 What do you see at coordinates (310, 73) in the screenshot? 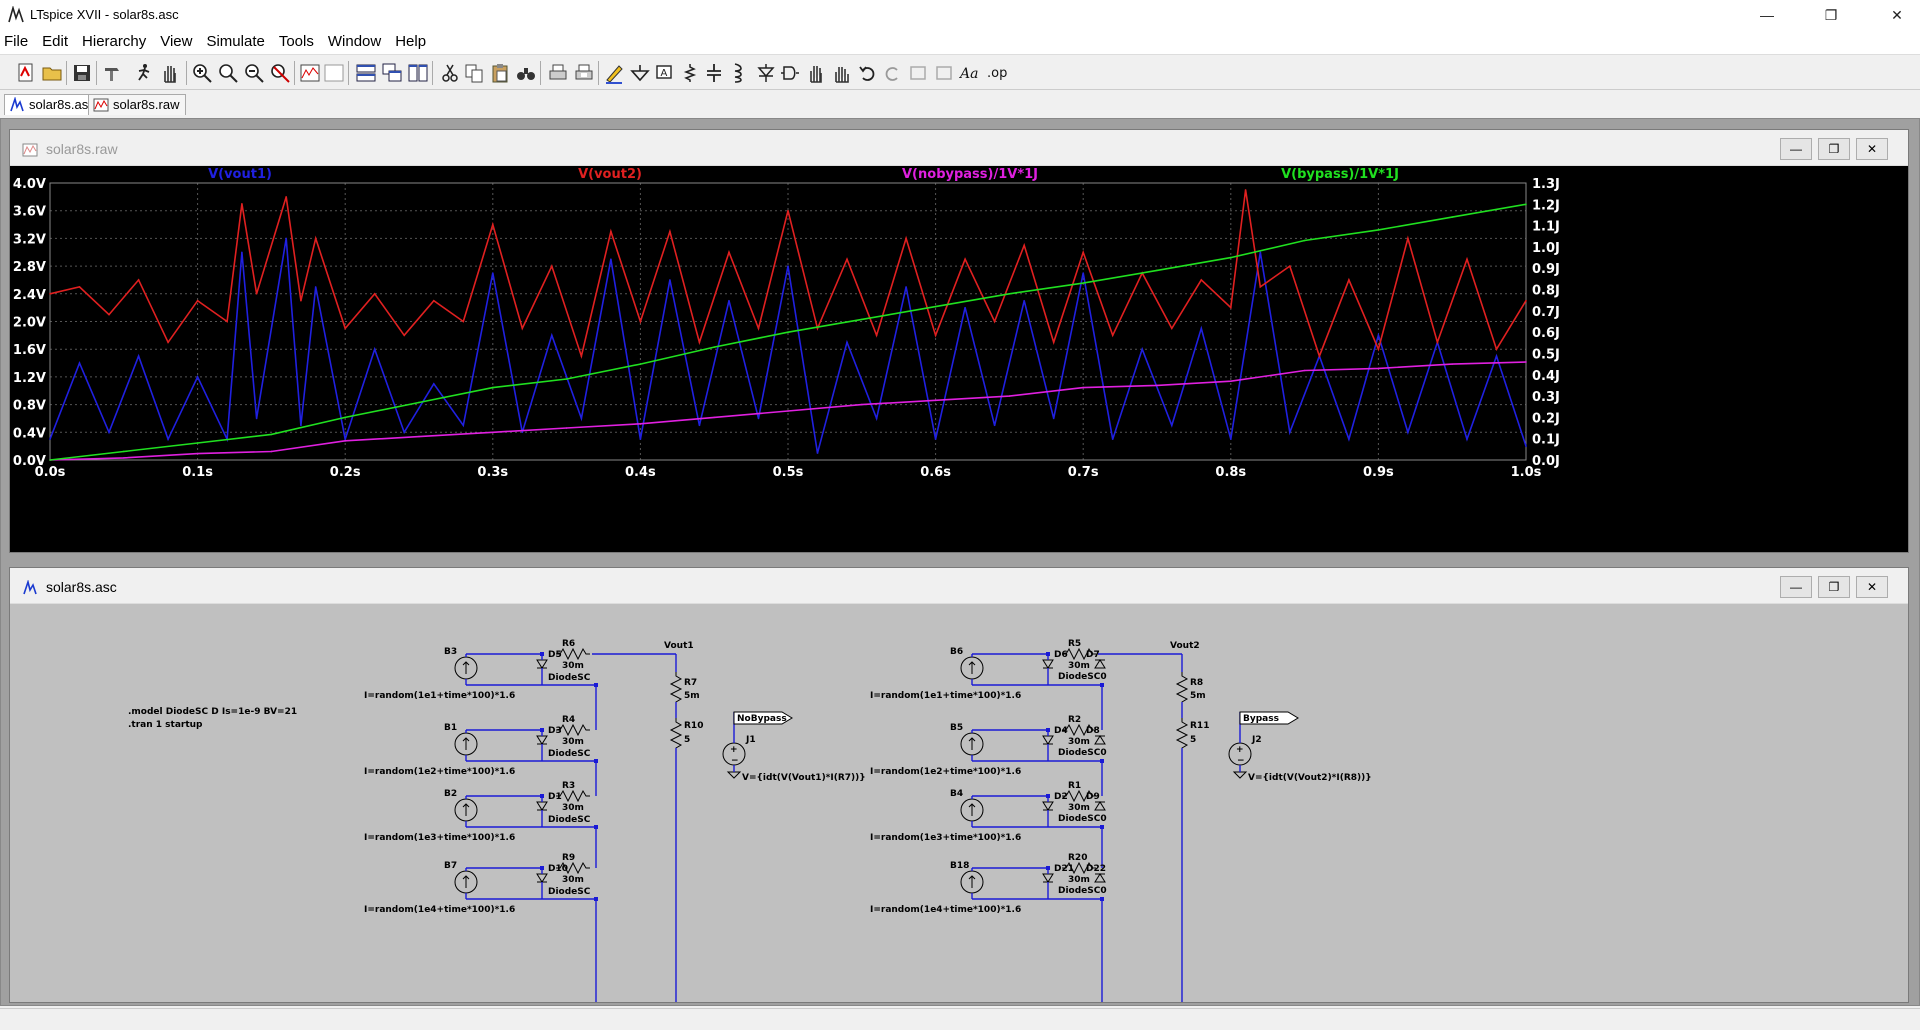
I see `autorange-icon` at bounding box center [310, 73].